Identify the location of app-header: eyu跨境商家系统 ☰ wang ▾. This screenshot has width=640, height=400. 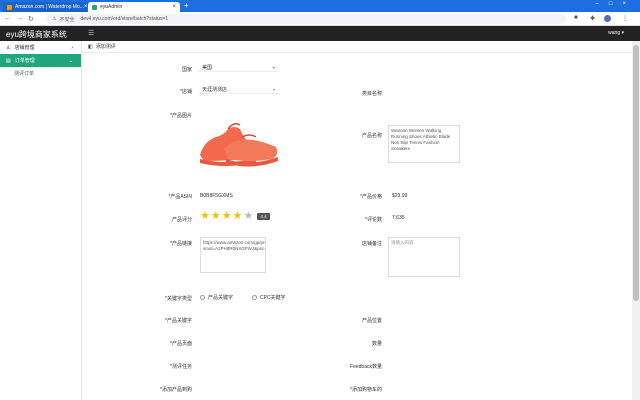
(320, 33).